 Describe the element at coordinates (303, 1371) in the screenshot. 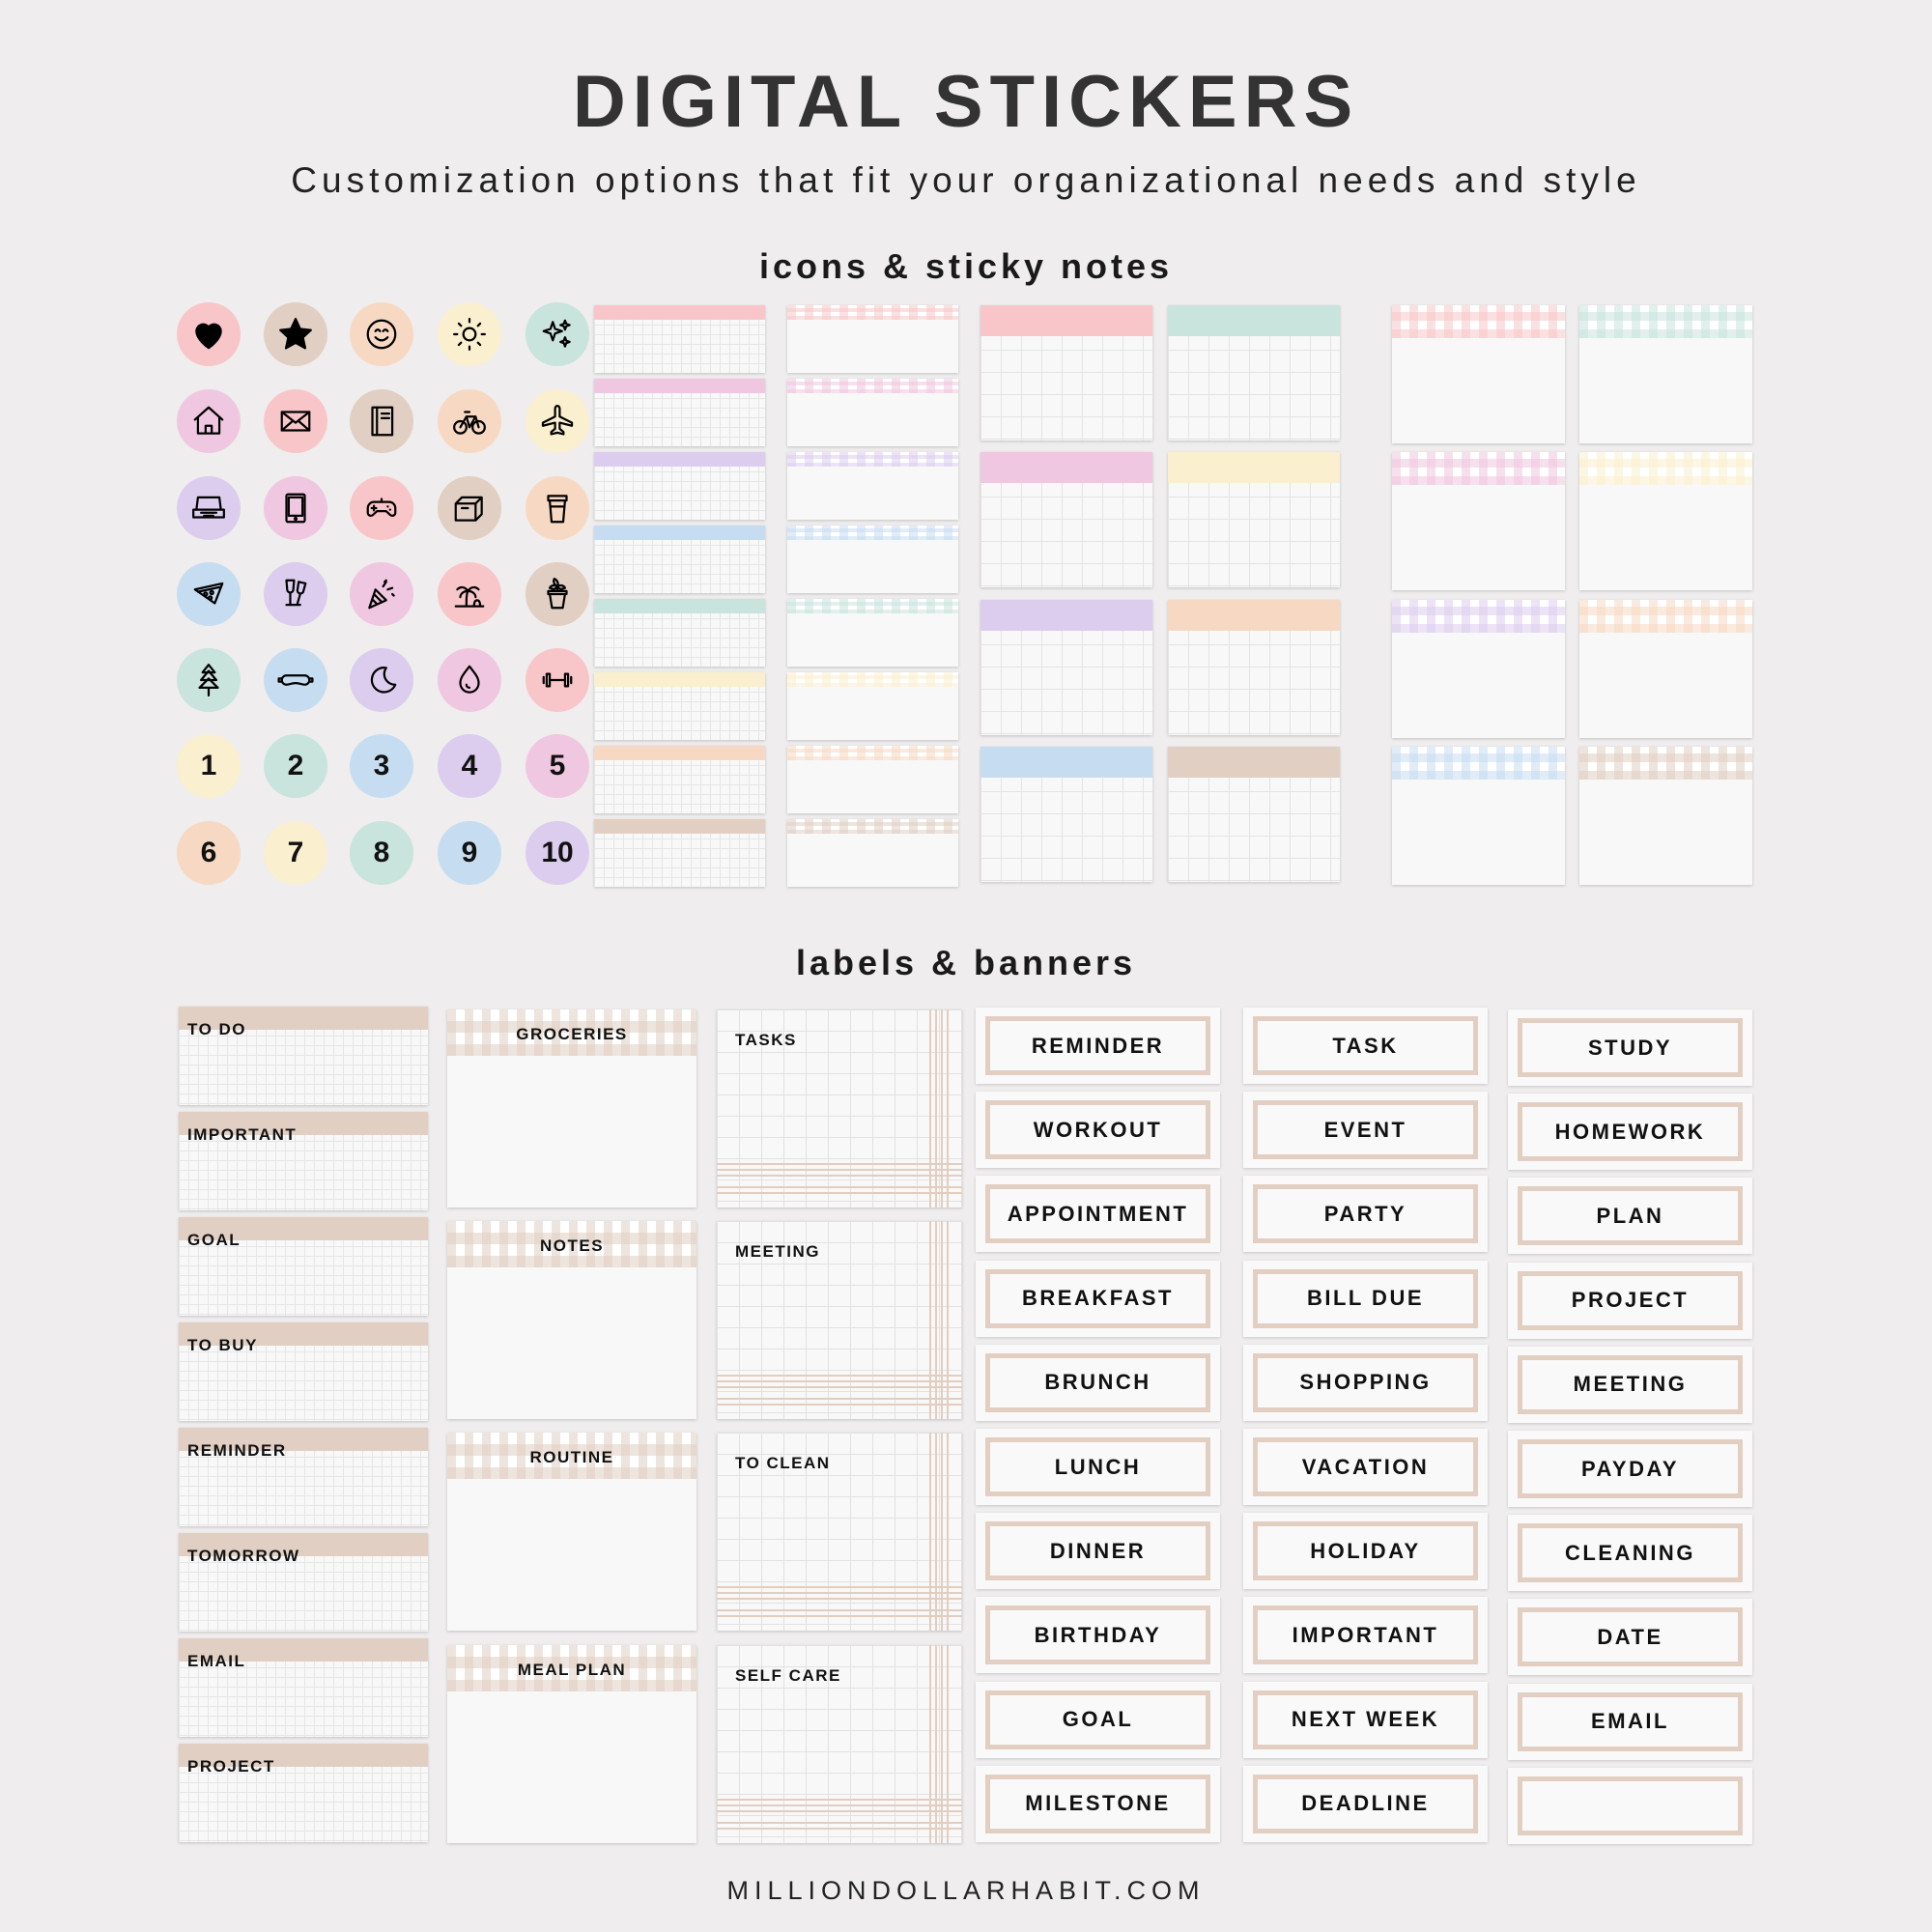

I see `header-label-sticker: TO BUY` at that location.